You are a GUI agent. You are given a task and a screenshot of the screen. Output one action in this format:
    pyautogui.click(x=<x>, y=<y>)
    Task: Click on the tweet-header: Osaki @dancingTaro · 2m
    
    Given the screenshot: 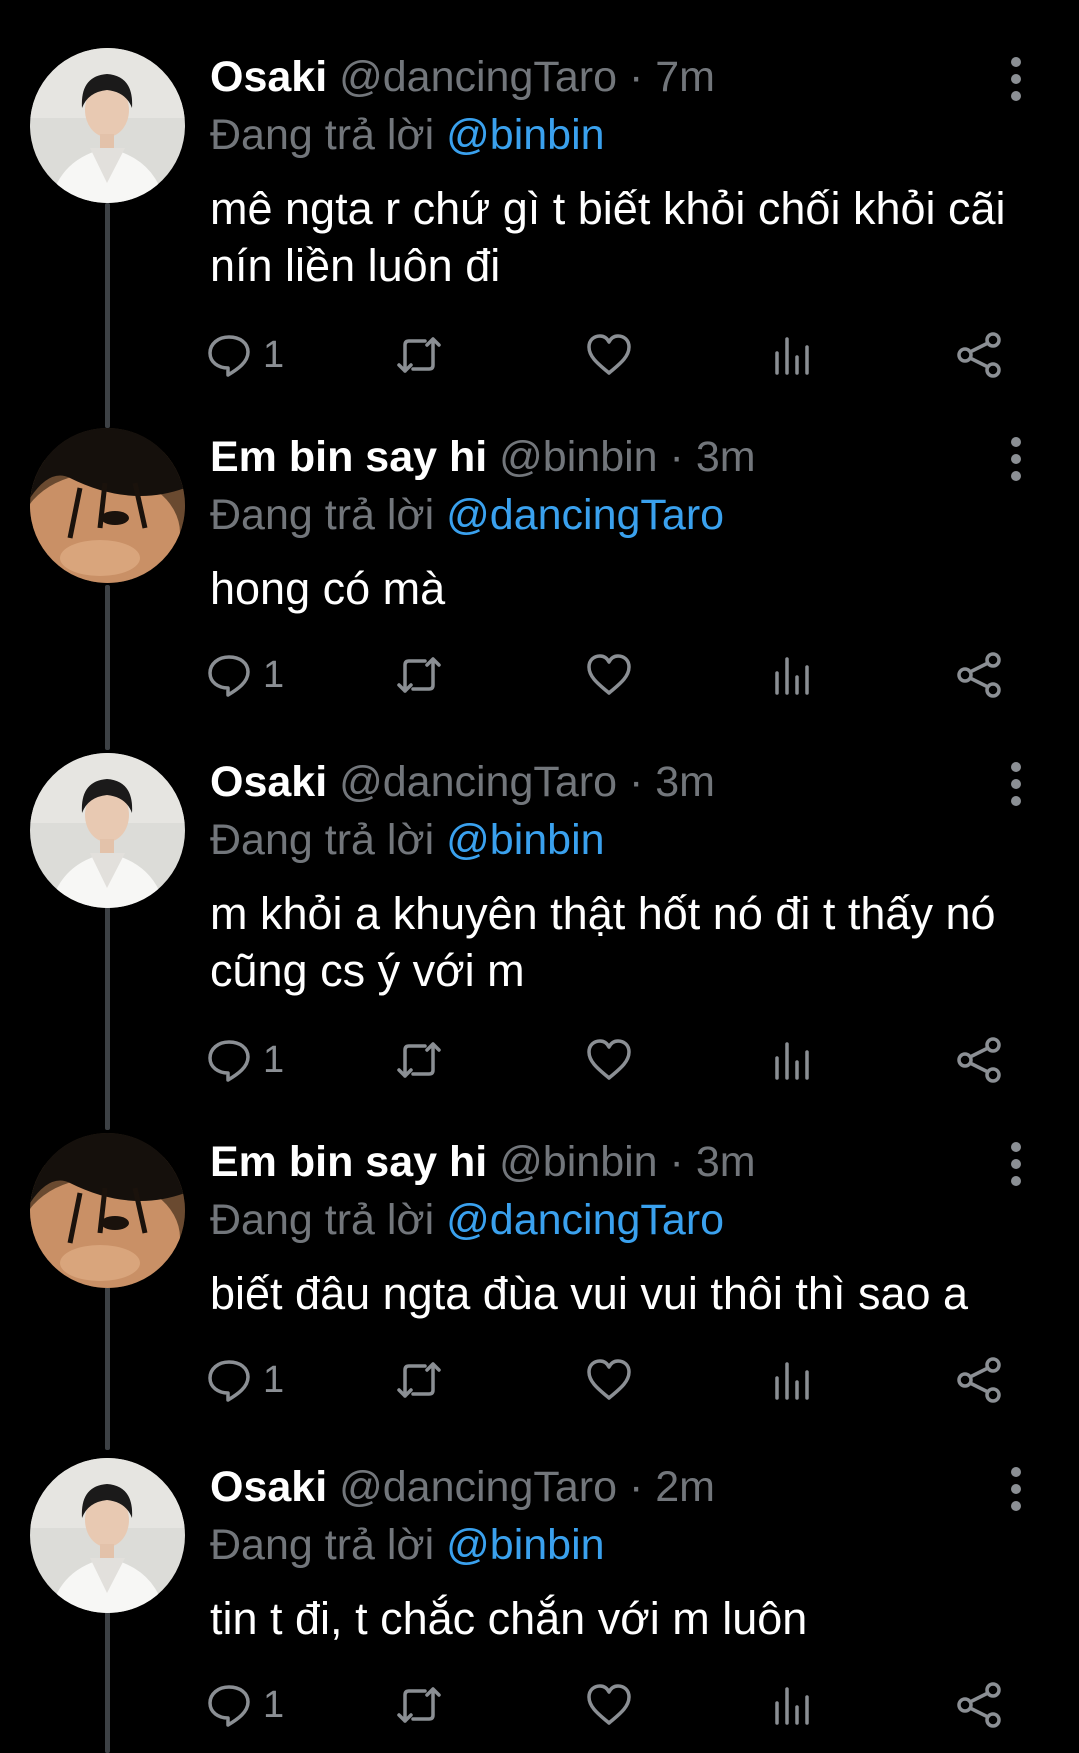 What is the action you would take?
    pyautogui.click(x=462, y=1487)
    